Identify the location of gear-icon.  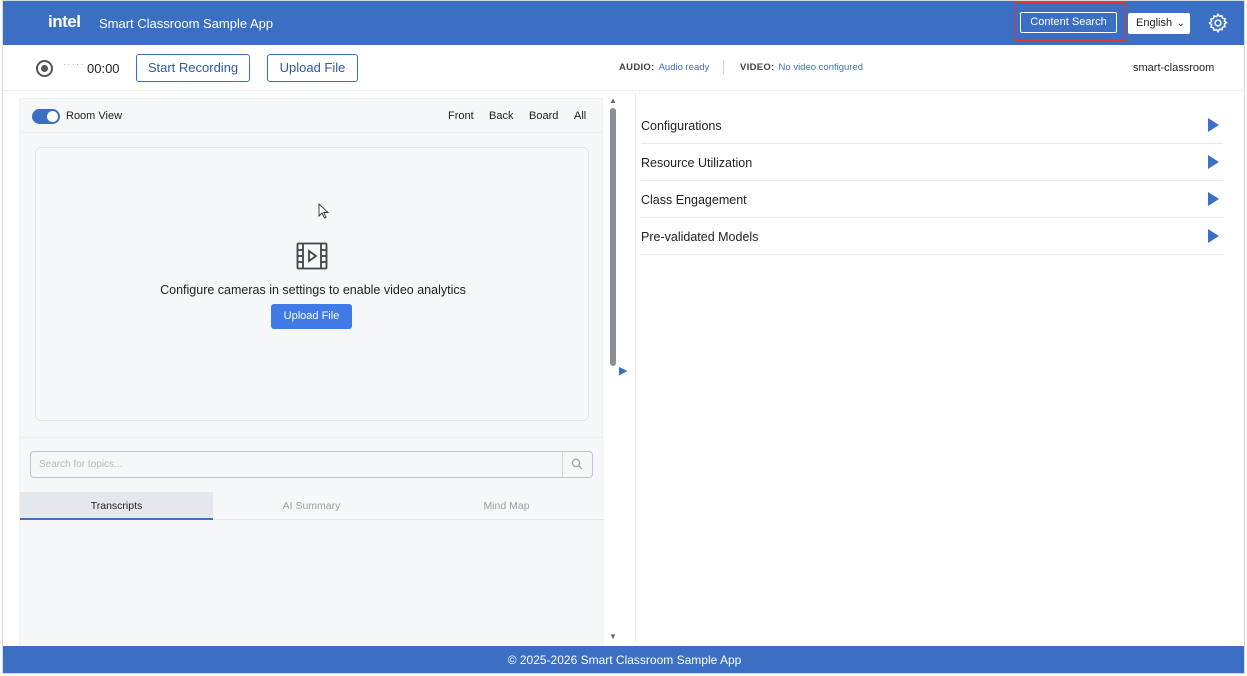
(1218, 23).